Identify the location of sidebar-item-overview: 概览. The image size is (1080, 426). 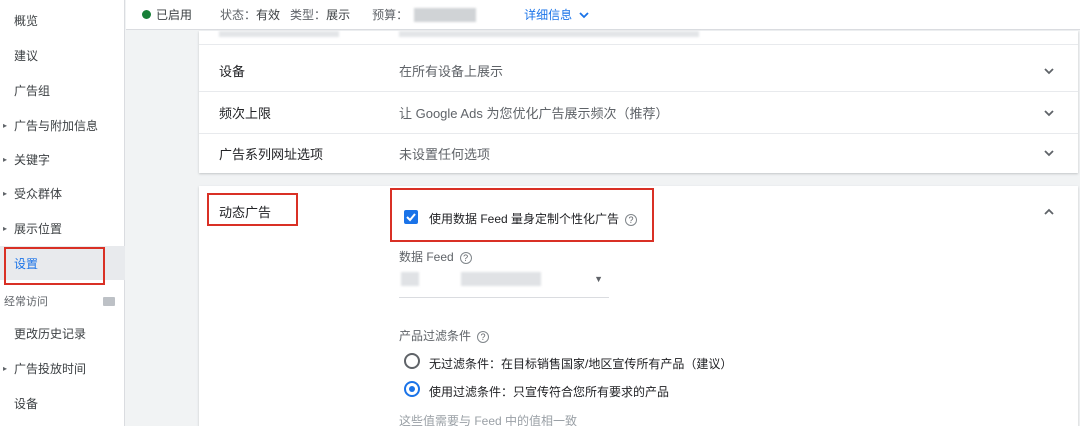
(62, 20).